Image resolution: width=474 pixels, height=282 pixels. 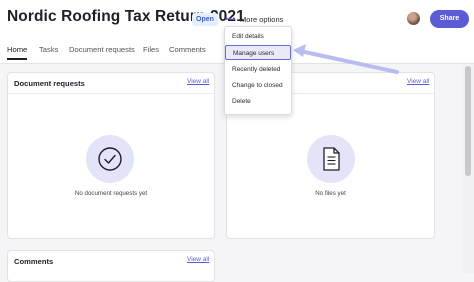 I want to click on card-title: Document requests, so click(x=49, y=83).